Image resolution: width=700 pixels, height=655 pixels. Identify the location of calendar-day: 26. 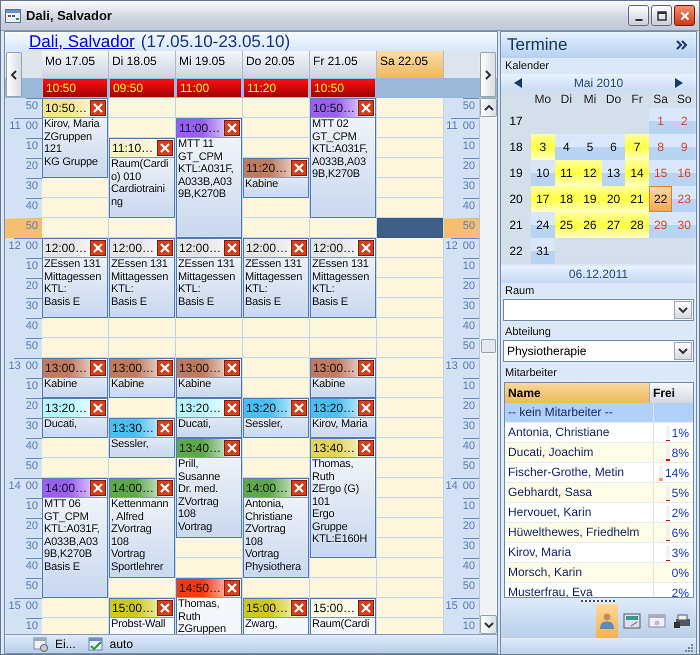
(590, 225).